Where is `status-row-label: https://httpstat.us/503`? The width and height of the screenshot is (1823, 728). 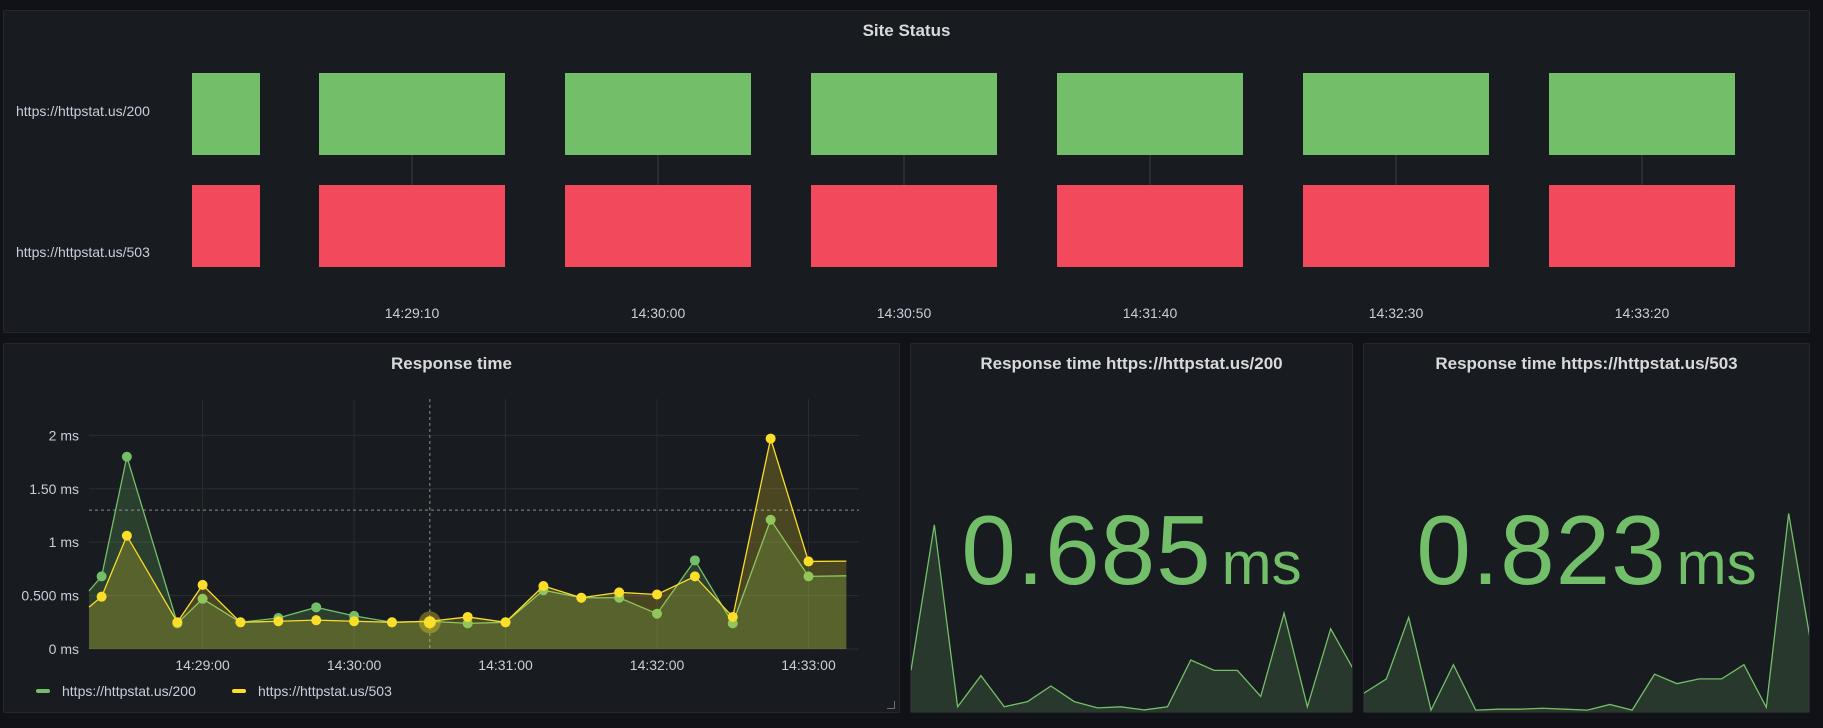
status-row-label: https://httpstat.us/503 is located at coordinates (83, 252).